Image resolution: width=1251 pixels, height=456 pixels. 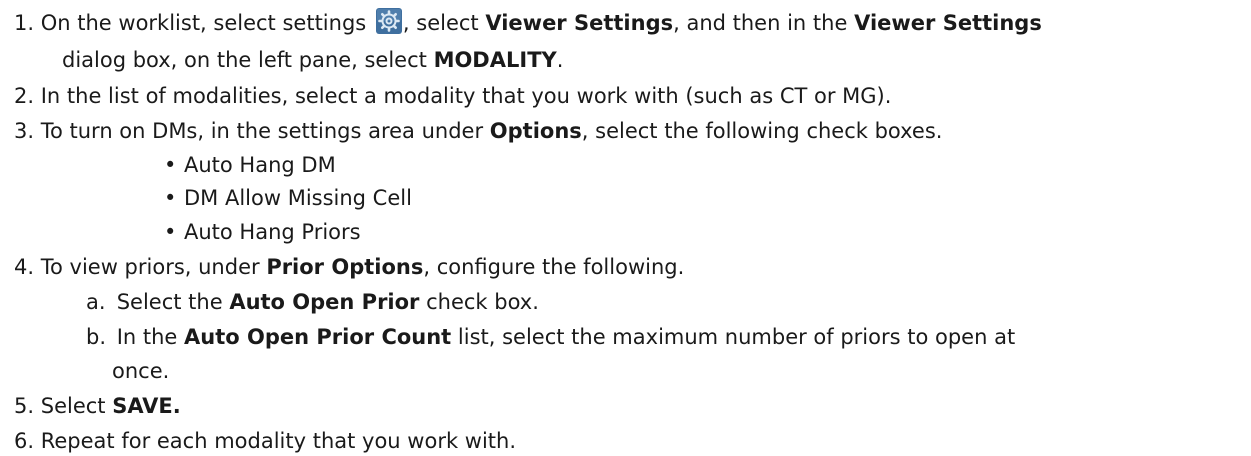 I want to click on bullet-item: • Auto Hang DM, so click(x=250, y=165).